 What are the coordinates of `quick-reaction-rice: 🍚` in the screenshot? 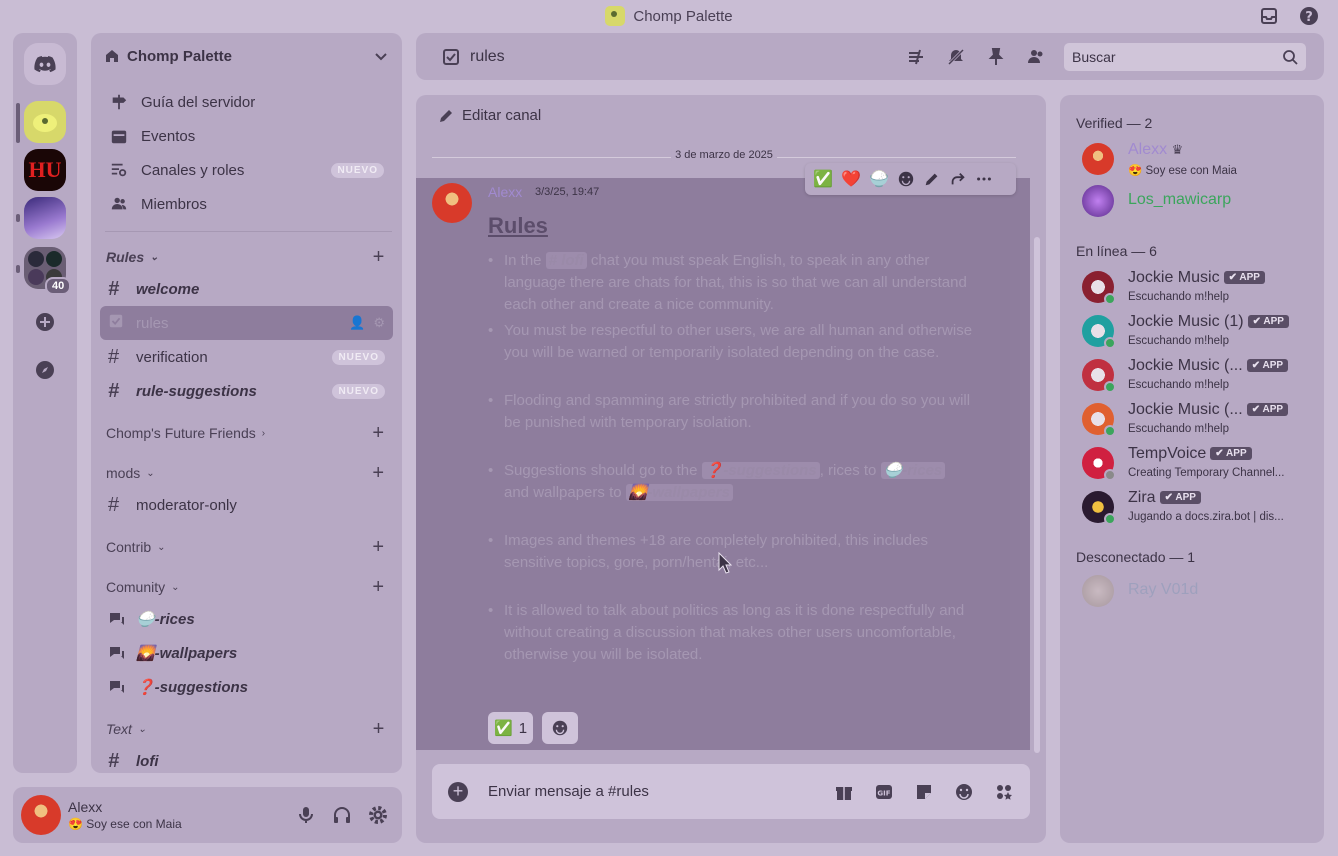 It's located at (879, 179).